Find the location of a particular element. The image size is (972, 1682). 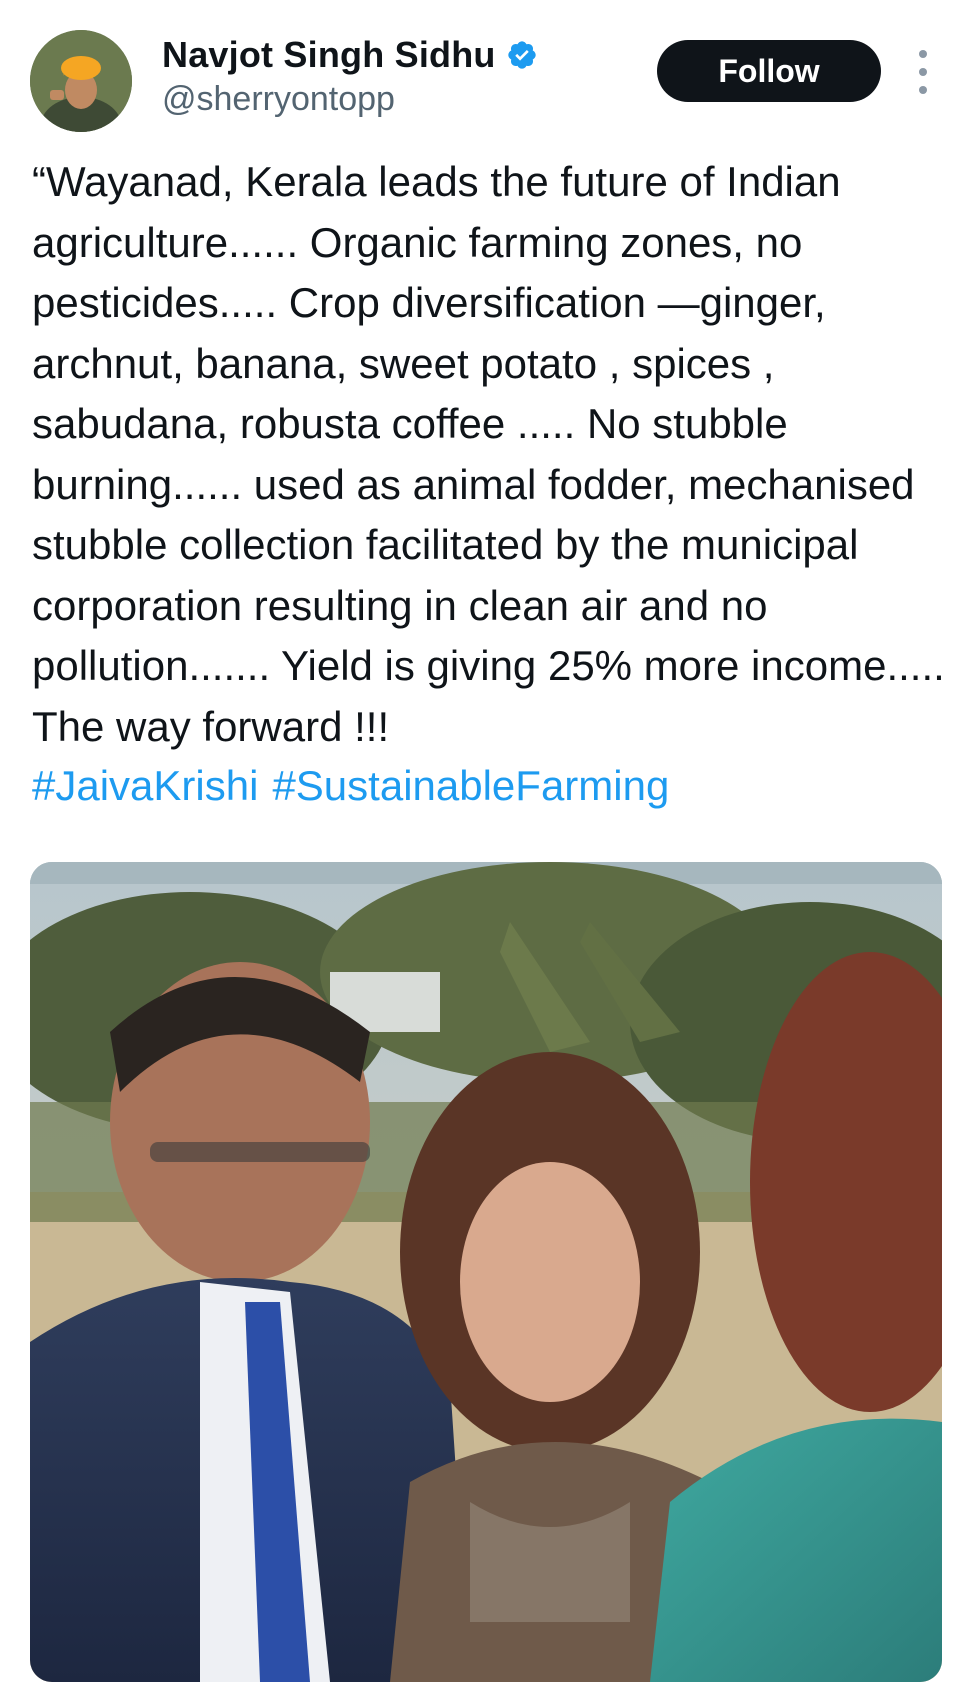

author-info: Navjot Singh Sidhu @sherryontopp is located at coordinates (350, 75).